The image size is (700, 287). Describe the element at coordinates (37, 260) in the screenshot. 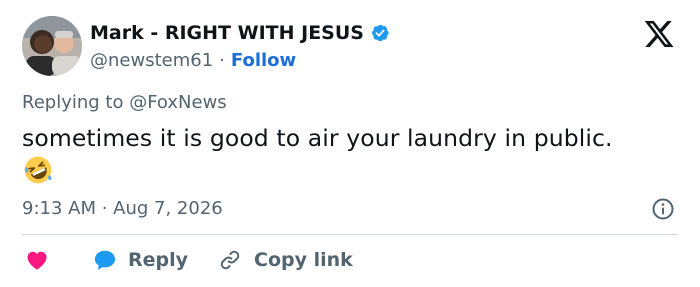

I see `heart-icon` at that location.